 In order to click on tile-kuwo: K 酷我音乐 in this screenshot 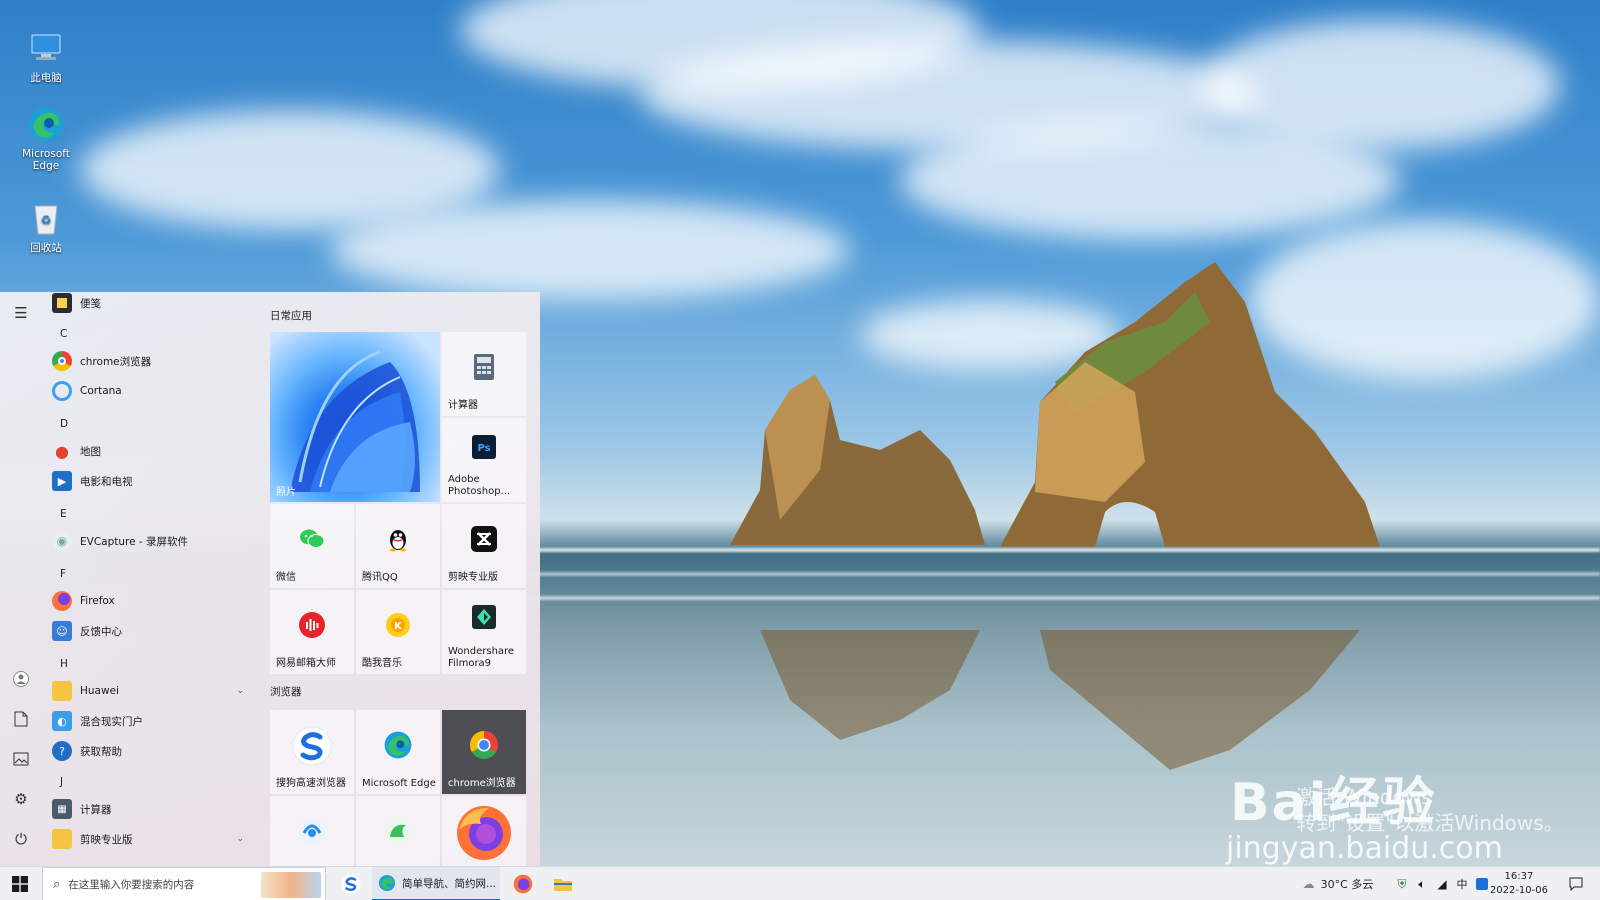, I will do `click(398, 632)`.